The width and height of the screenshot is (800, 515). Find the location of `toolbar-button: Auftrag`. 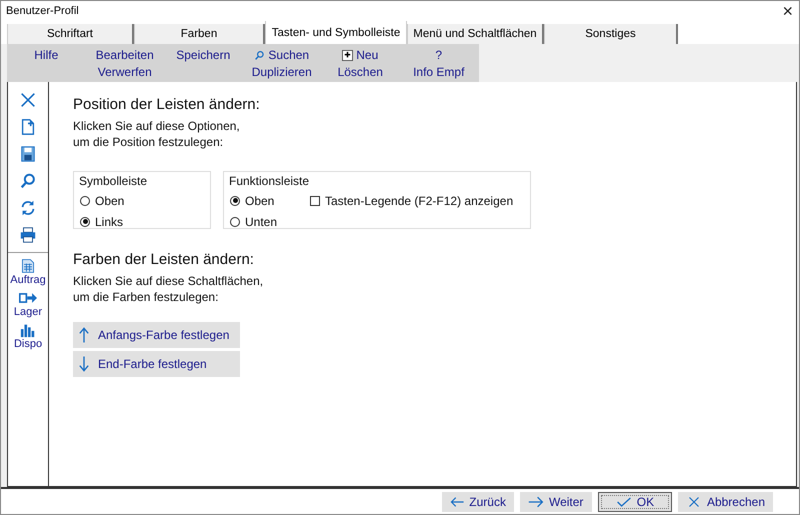

toolbar-button: Auftrag is located at coordinates (28, 272).